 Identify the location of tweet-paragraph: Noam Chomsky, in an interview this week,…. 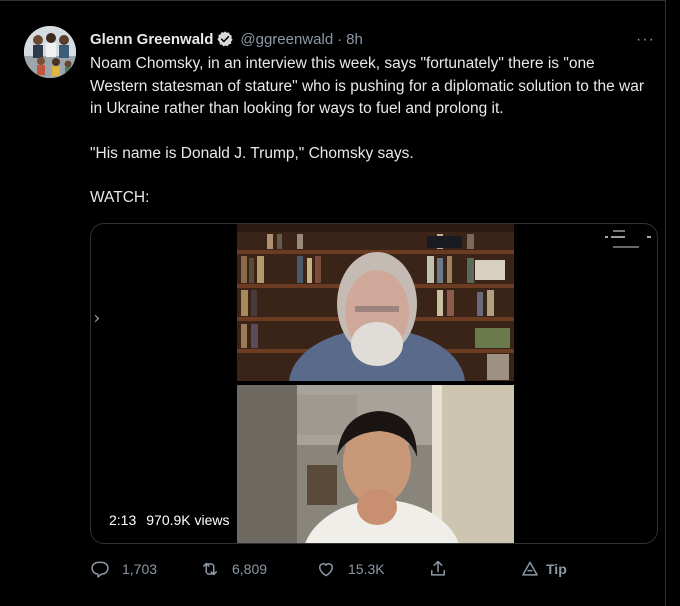
(367, 86).